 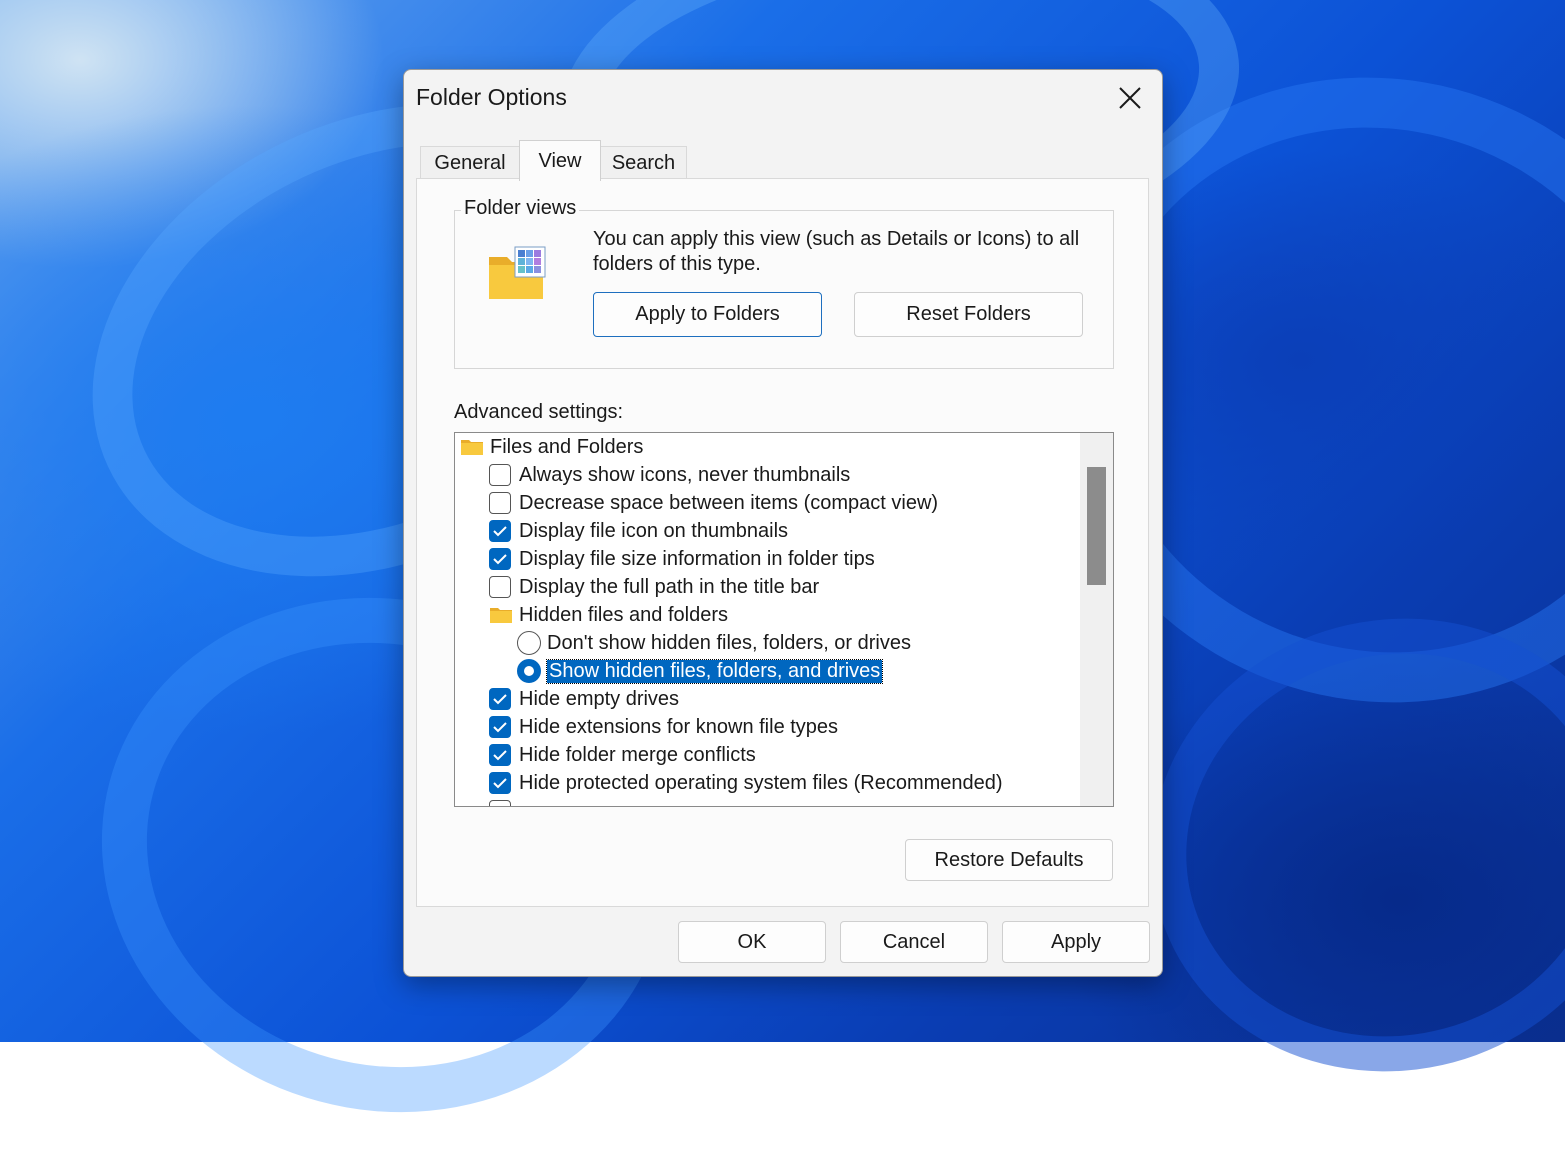 What do you see at coordinates (491, 97) in the screenshot?
I see `dialog-title: Folder Options` at bounding box center [491, 97].